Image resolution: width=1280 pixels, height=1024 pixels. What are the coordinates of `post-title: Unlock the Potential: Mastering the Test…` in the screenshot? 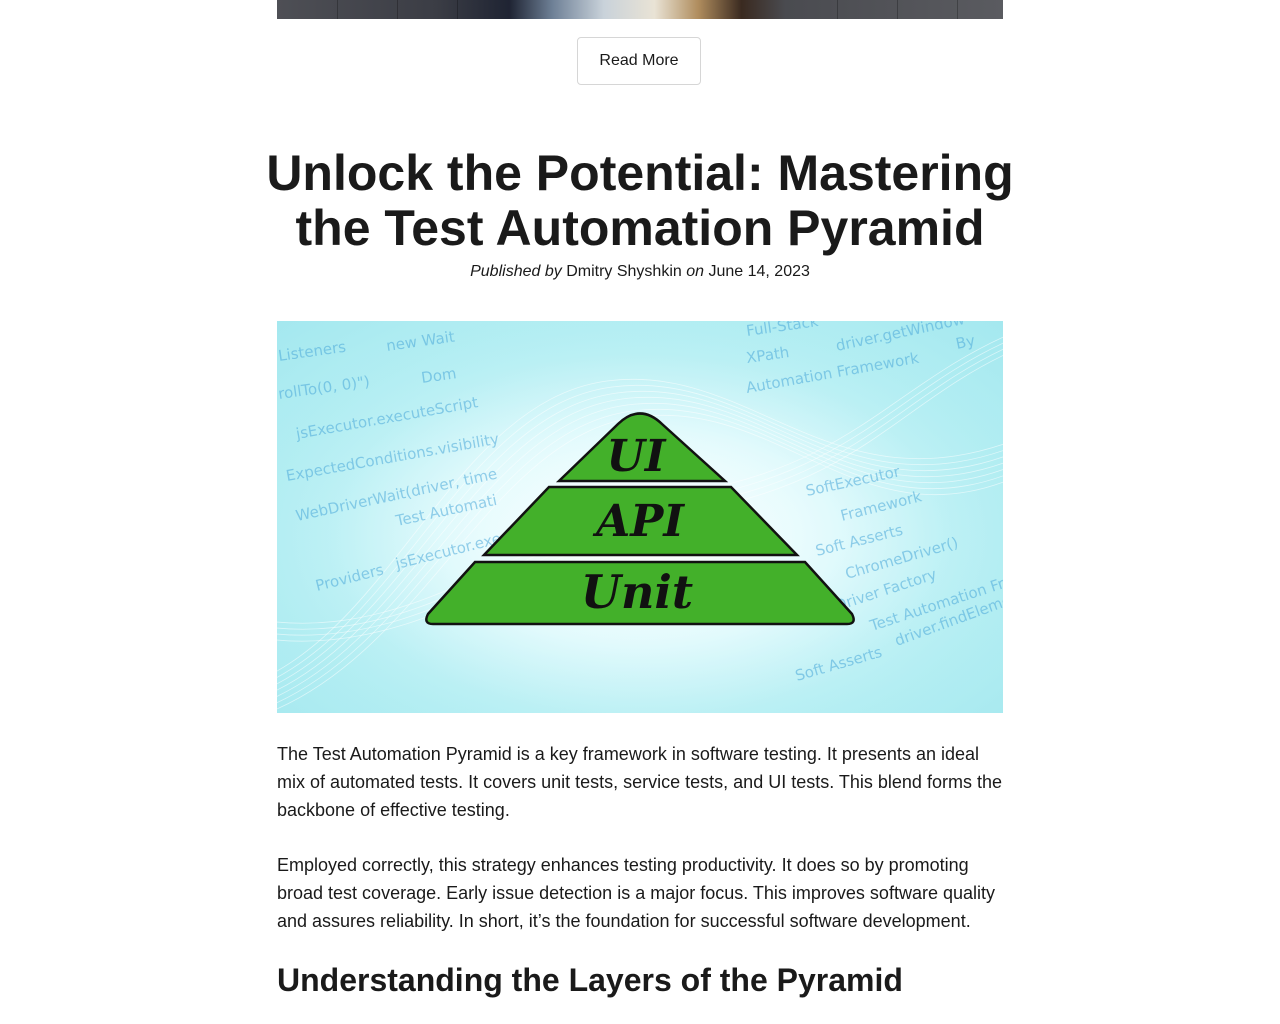 It's located at (640, 201).